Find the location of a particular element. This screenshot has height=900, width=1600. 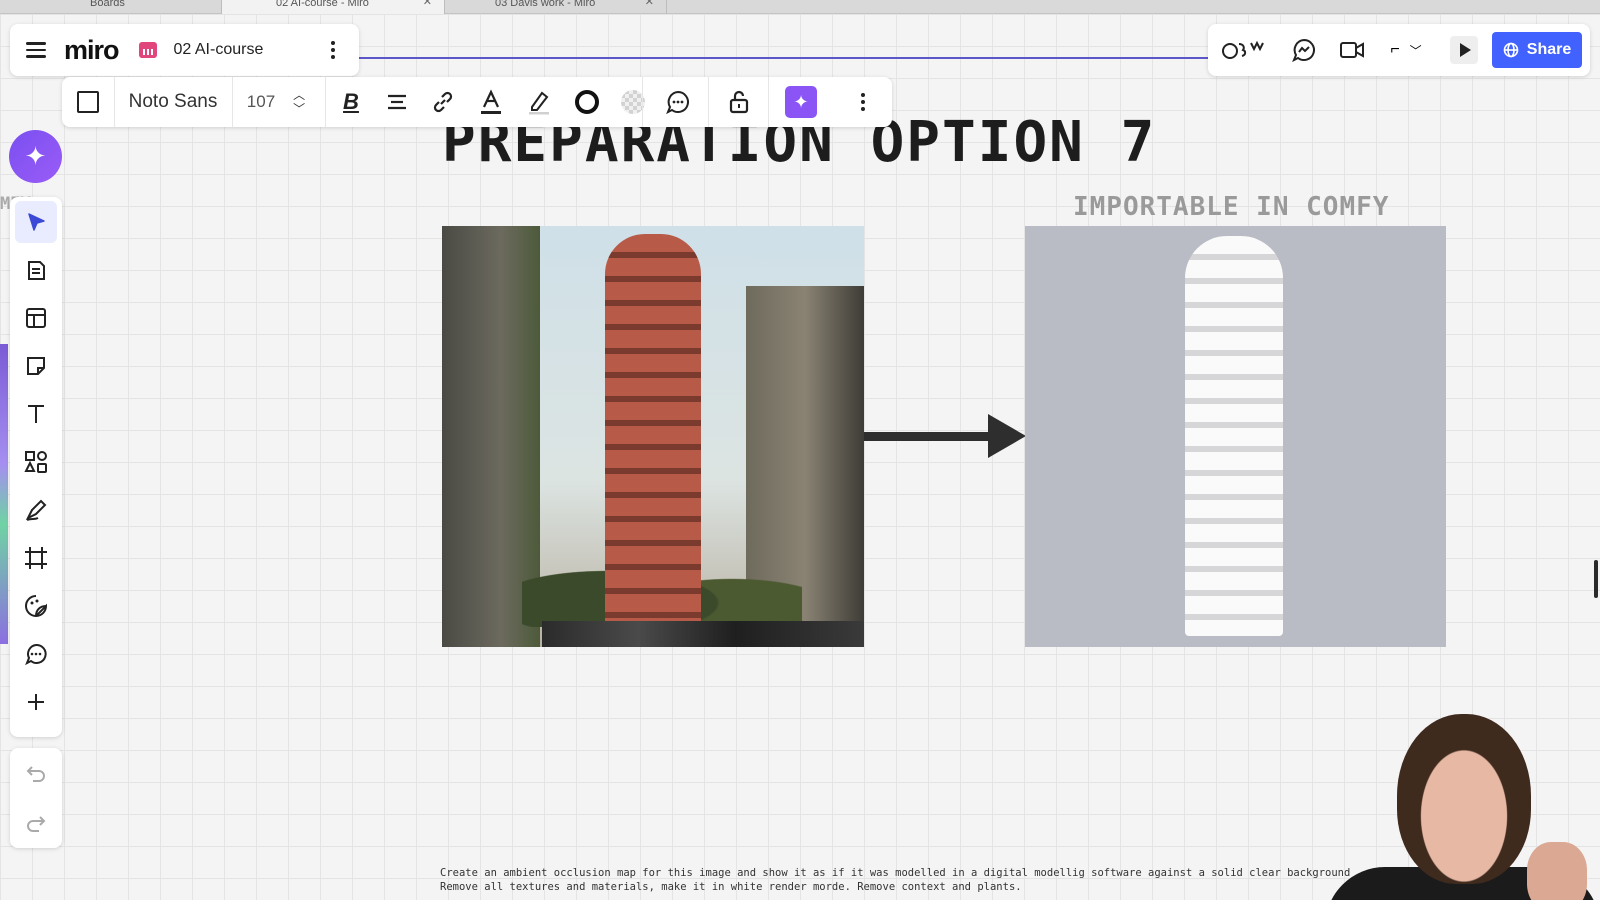

text-format-toolbar: Noto Sans 107 ︿ ﹀ B ✦ is located at coordinates (477, 102).